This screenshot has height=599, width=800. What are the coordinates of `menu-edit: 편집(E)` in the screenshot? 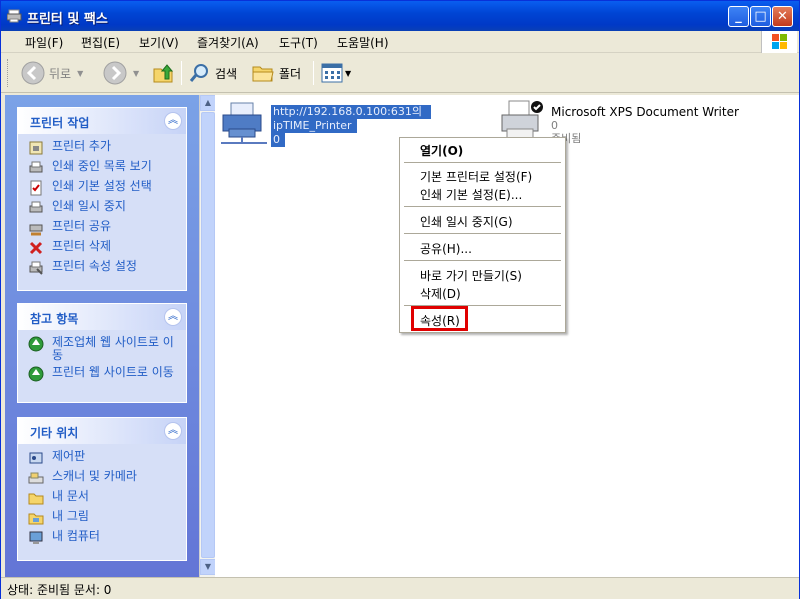 It's located at (100, 42).